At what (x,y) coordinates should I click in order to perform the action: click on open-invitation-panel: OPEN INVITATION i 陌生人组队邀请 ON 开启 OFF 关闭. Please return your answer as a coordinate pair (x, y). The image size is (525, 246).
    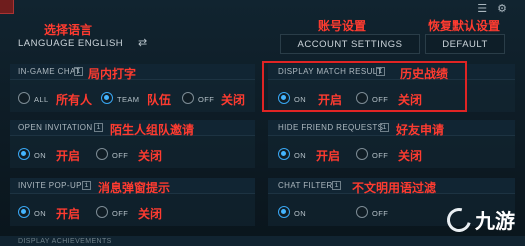
    Looking at the image, I should click on (132, 144).